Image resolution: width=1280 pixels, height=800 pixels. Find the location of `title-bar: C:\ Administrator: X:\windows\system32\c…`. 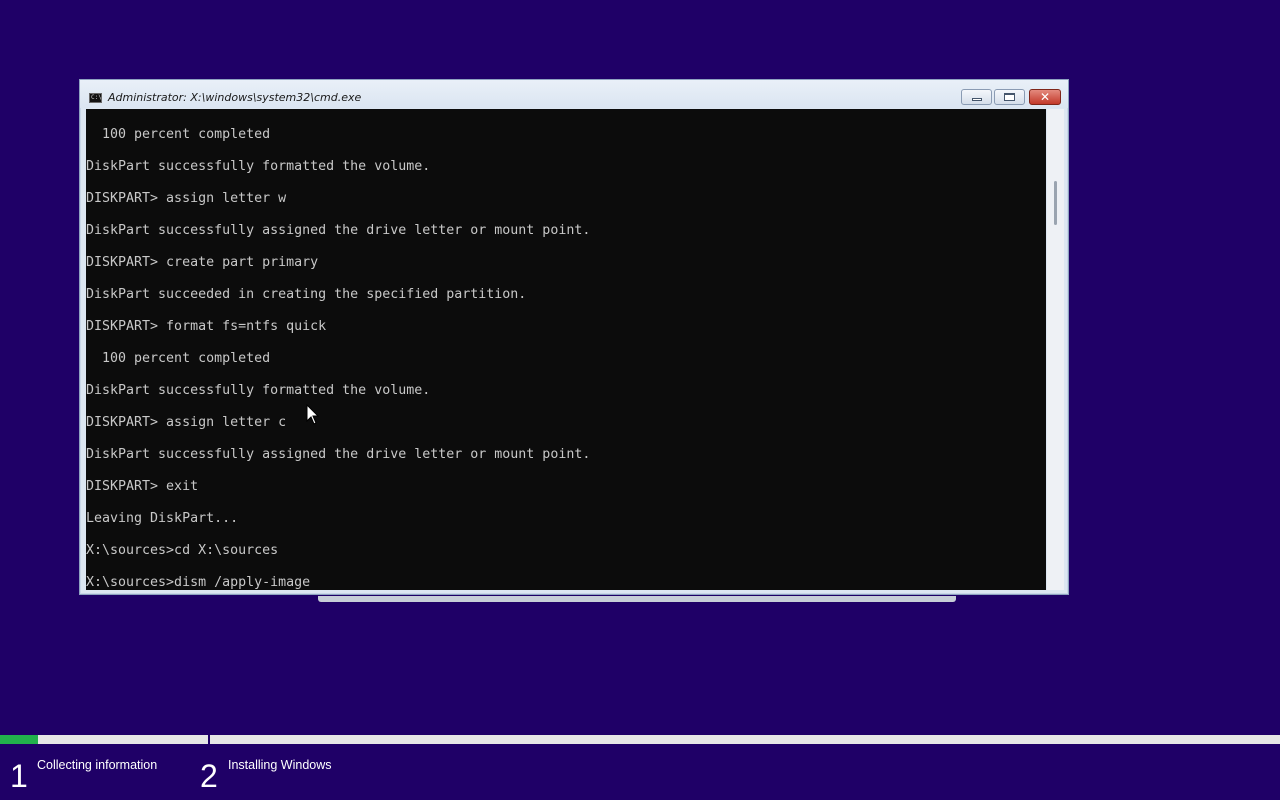

title-bar: C:\ Administrator: X:\windows\system32\c… is located at coordinates (574, 94).